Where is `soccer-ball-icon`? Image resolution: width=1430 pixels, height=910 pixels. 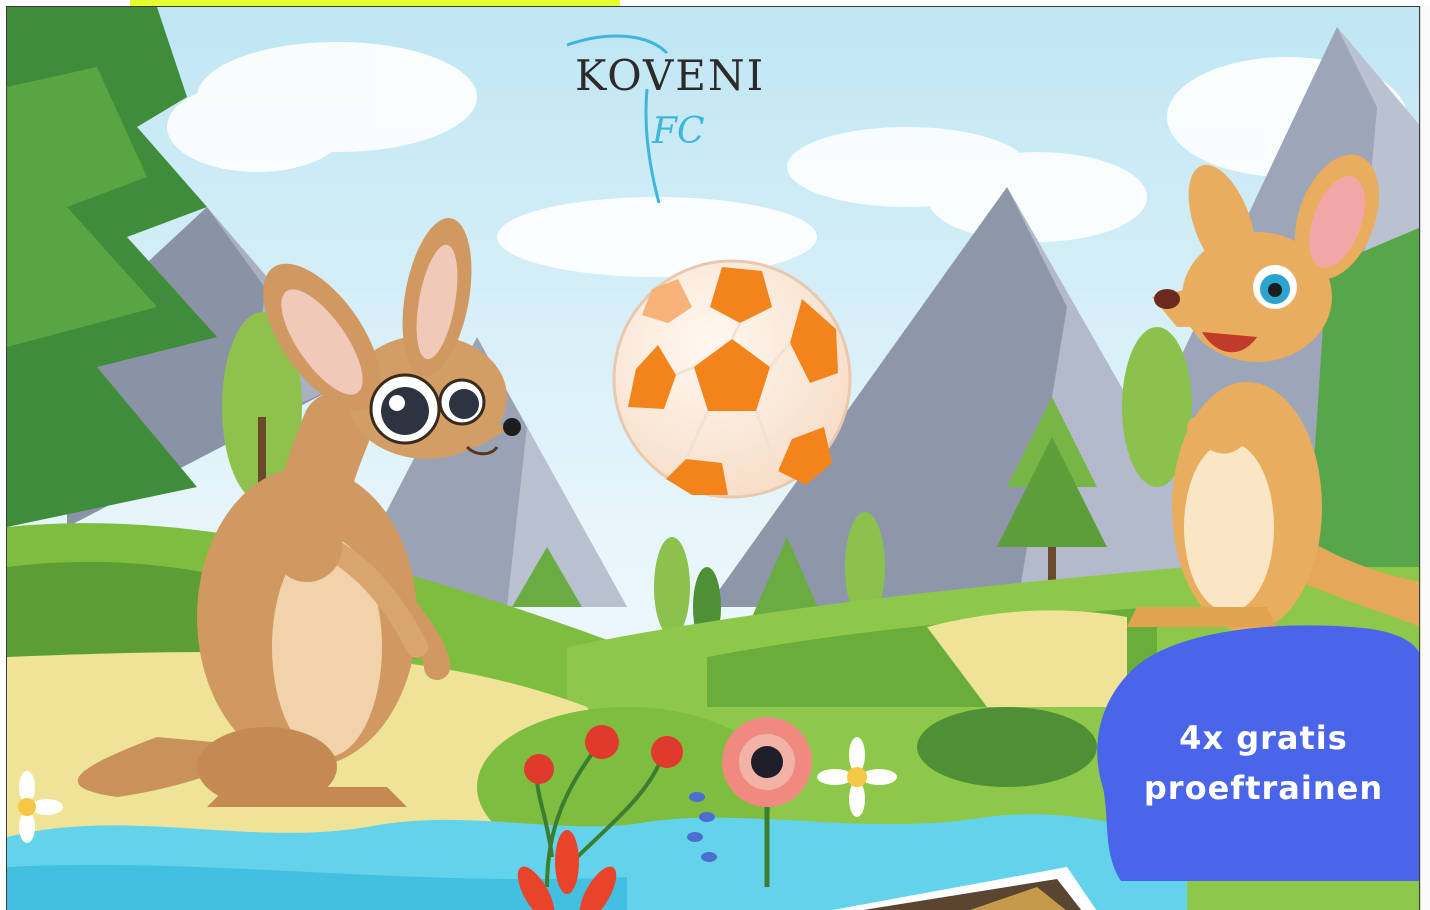 soccer-ball-icon is located at coordinates (732, 379).